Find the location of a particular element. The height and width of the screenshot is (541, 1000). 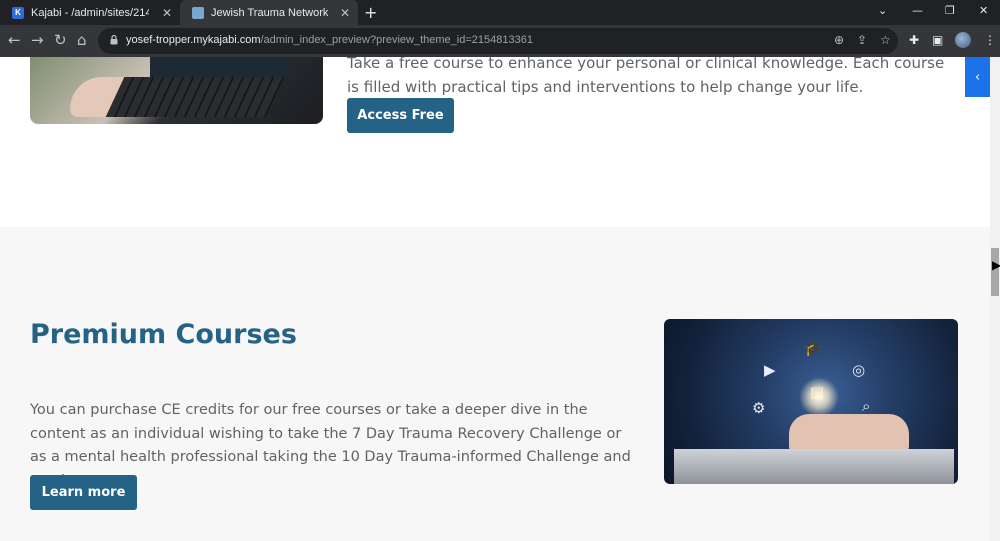

magnifier-icon: ⌕ is located at coordinates (866, 406).